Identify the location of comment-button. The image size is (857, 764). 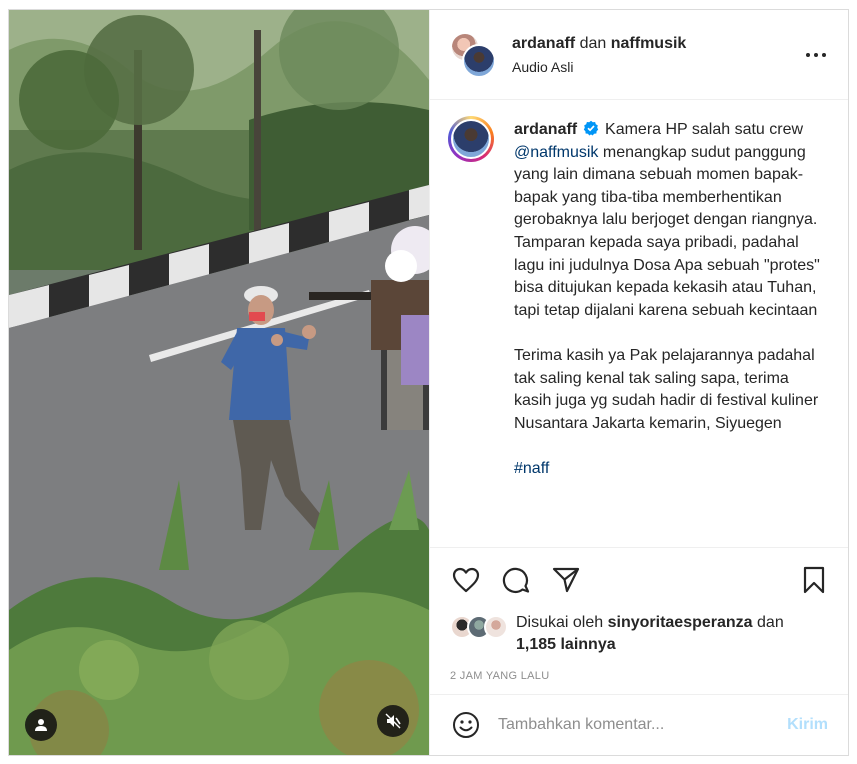
(516, 580).